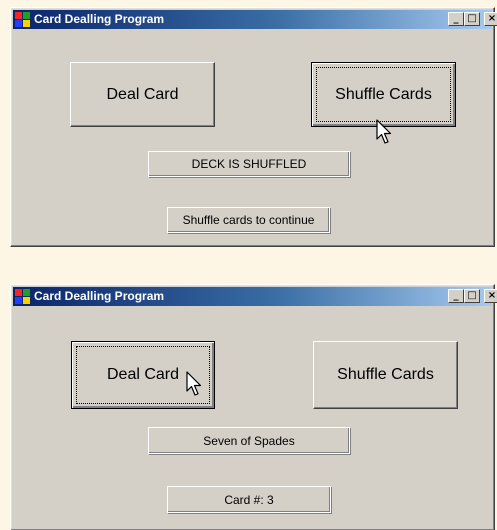  I want to click on status-label: Seven of Spades, so click(249, 440).